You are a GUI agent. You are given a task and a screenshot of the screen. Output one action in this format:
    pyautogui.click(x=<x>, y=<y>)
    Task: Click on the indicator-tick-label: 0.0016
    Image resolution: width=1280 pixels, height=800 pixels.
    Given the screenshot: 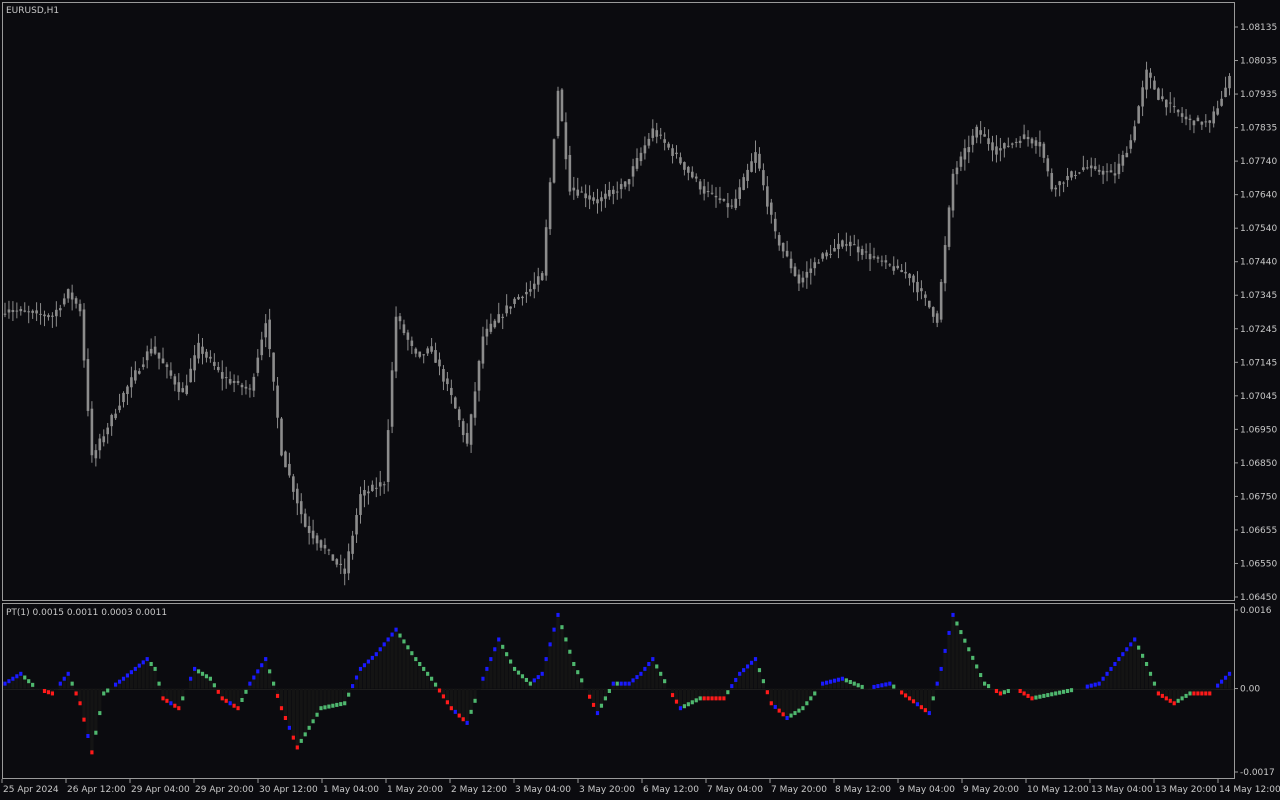 What is the action you would take?
    pyautogui.click(x=1256, y=611)
    